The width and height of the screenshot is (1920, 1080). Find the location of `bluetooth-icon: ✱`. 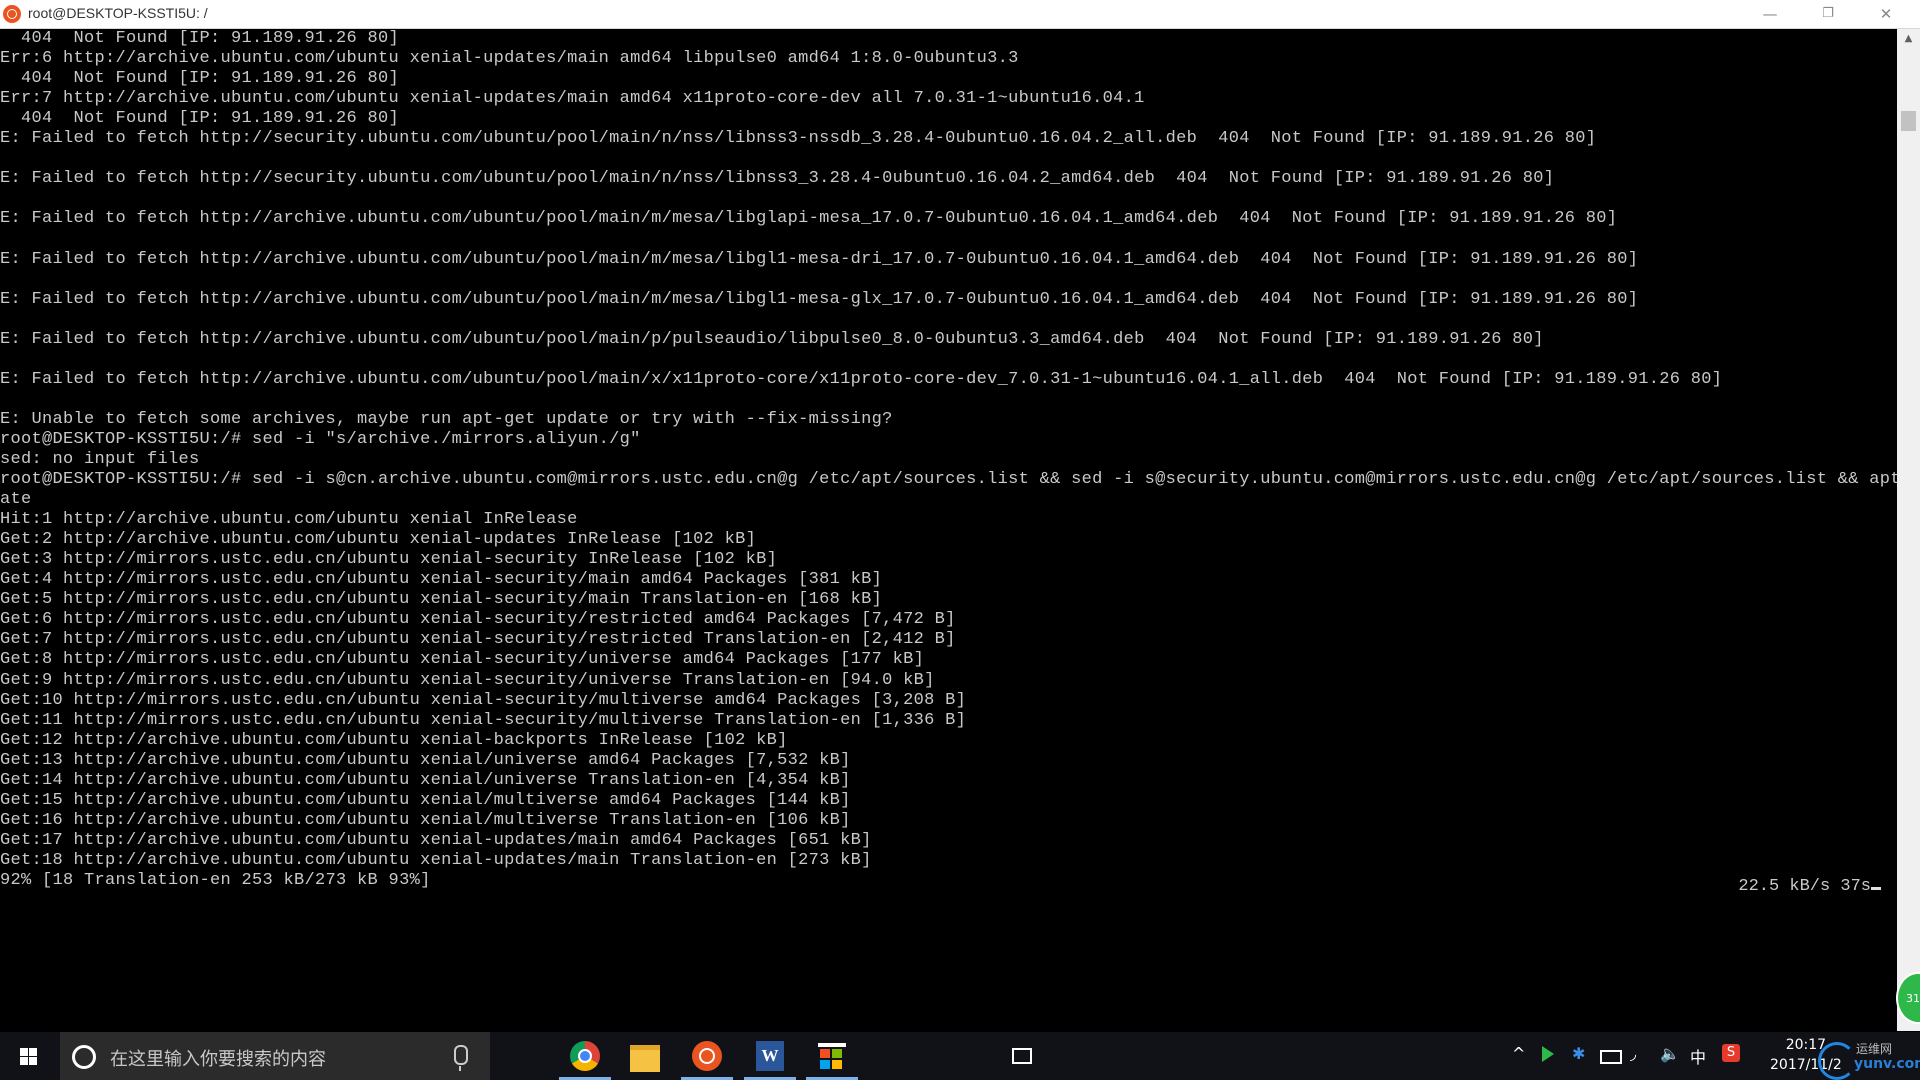

bluetooth-icon: ✱ is located at coordinates (1578, 1053).